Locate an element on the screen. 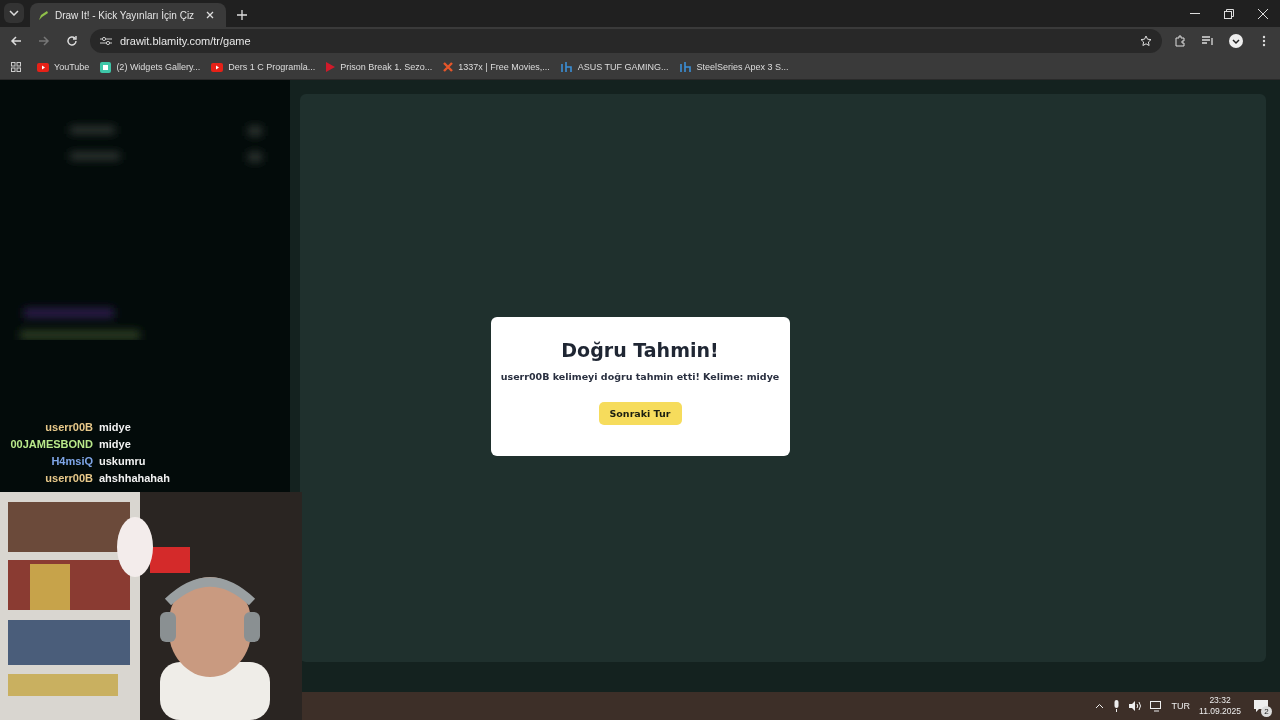 This screenshot has width=1280, height=720. chevron-down-icon is located at coordinates (14, 13).